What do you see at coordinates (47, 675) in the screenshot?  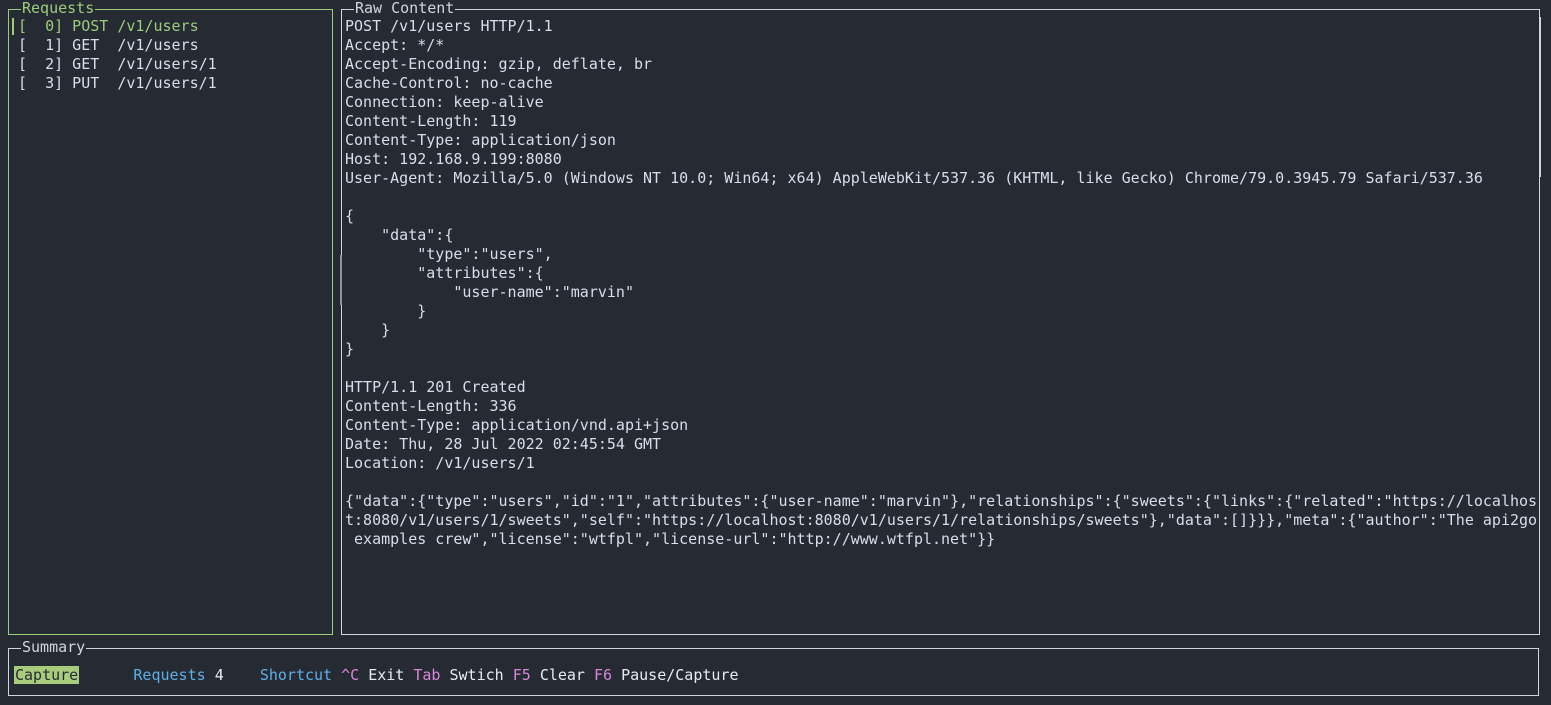 I see `capture-status-badge: Capture` at bounding box center [47, 675].